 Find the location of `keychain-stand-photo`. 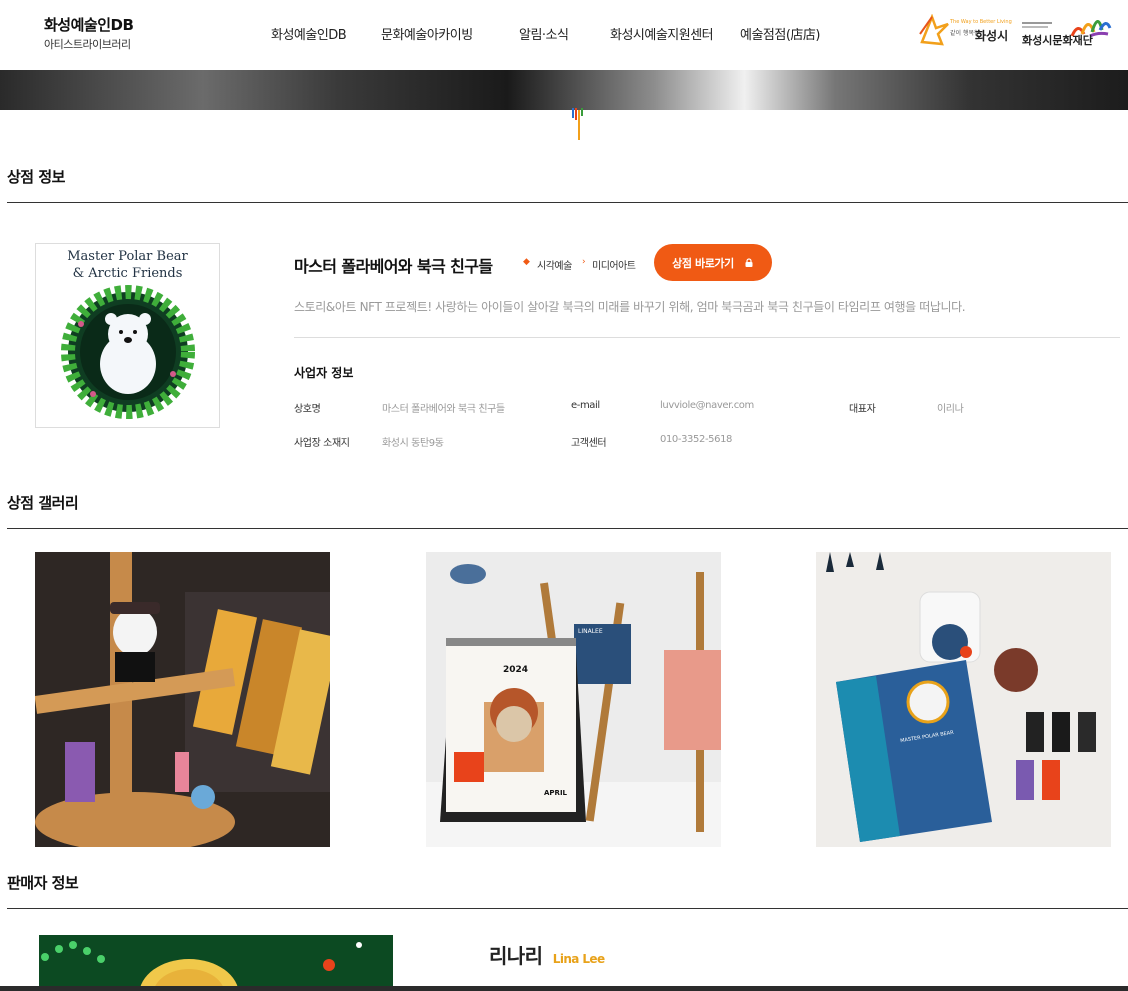

keychain-stand-photo is located at coordinates (182, 699).